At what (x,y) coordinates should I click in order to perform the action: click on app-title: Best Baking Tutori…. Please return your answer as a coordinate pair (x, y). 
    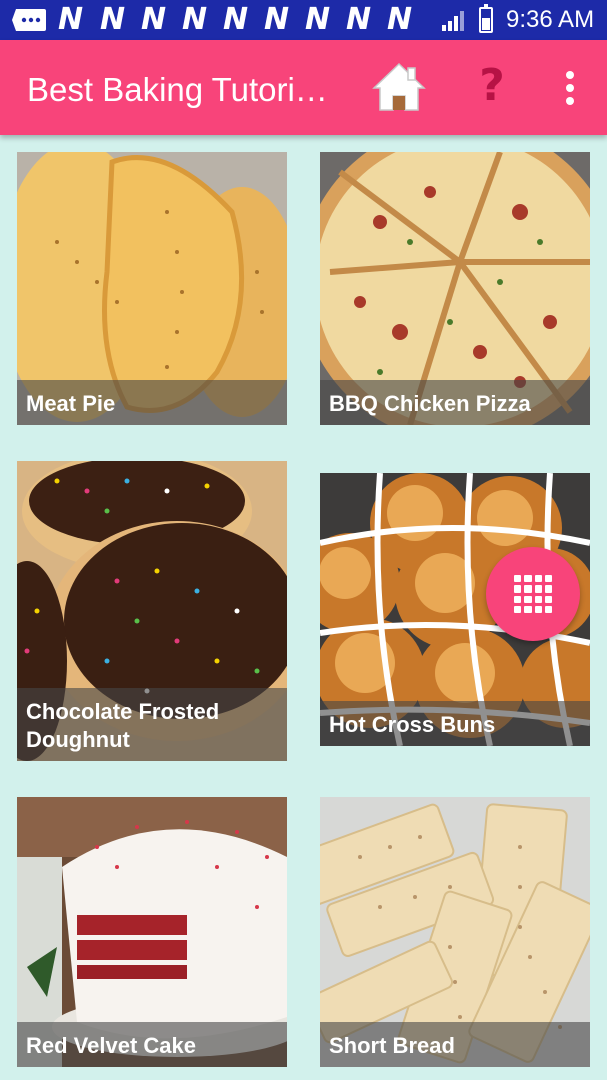
    Looking at the image, I should click on (177, 89).